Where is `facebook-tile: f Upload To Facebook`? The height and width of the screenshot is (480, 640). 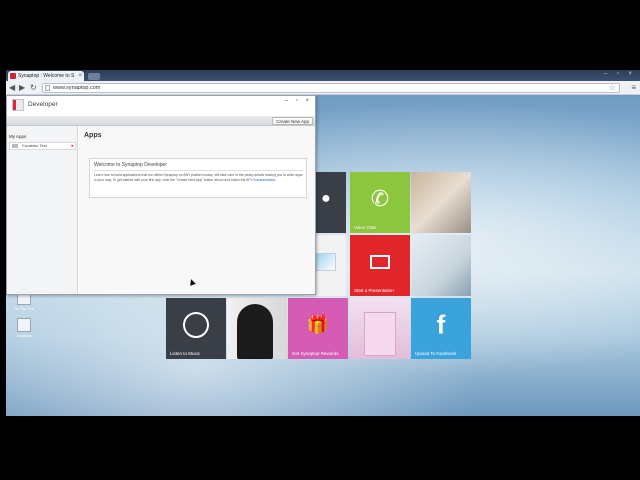
facebook-tile: f Upload To Facebook is located at coordinates (441, 328).